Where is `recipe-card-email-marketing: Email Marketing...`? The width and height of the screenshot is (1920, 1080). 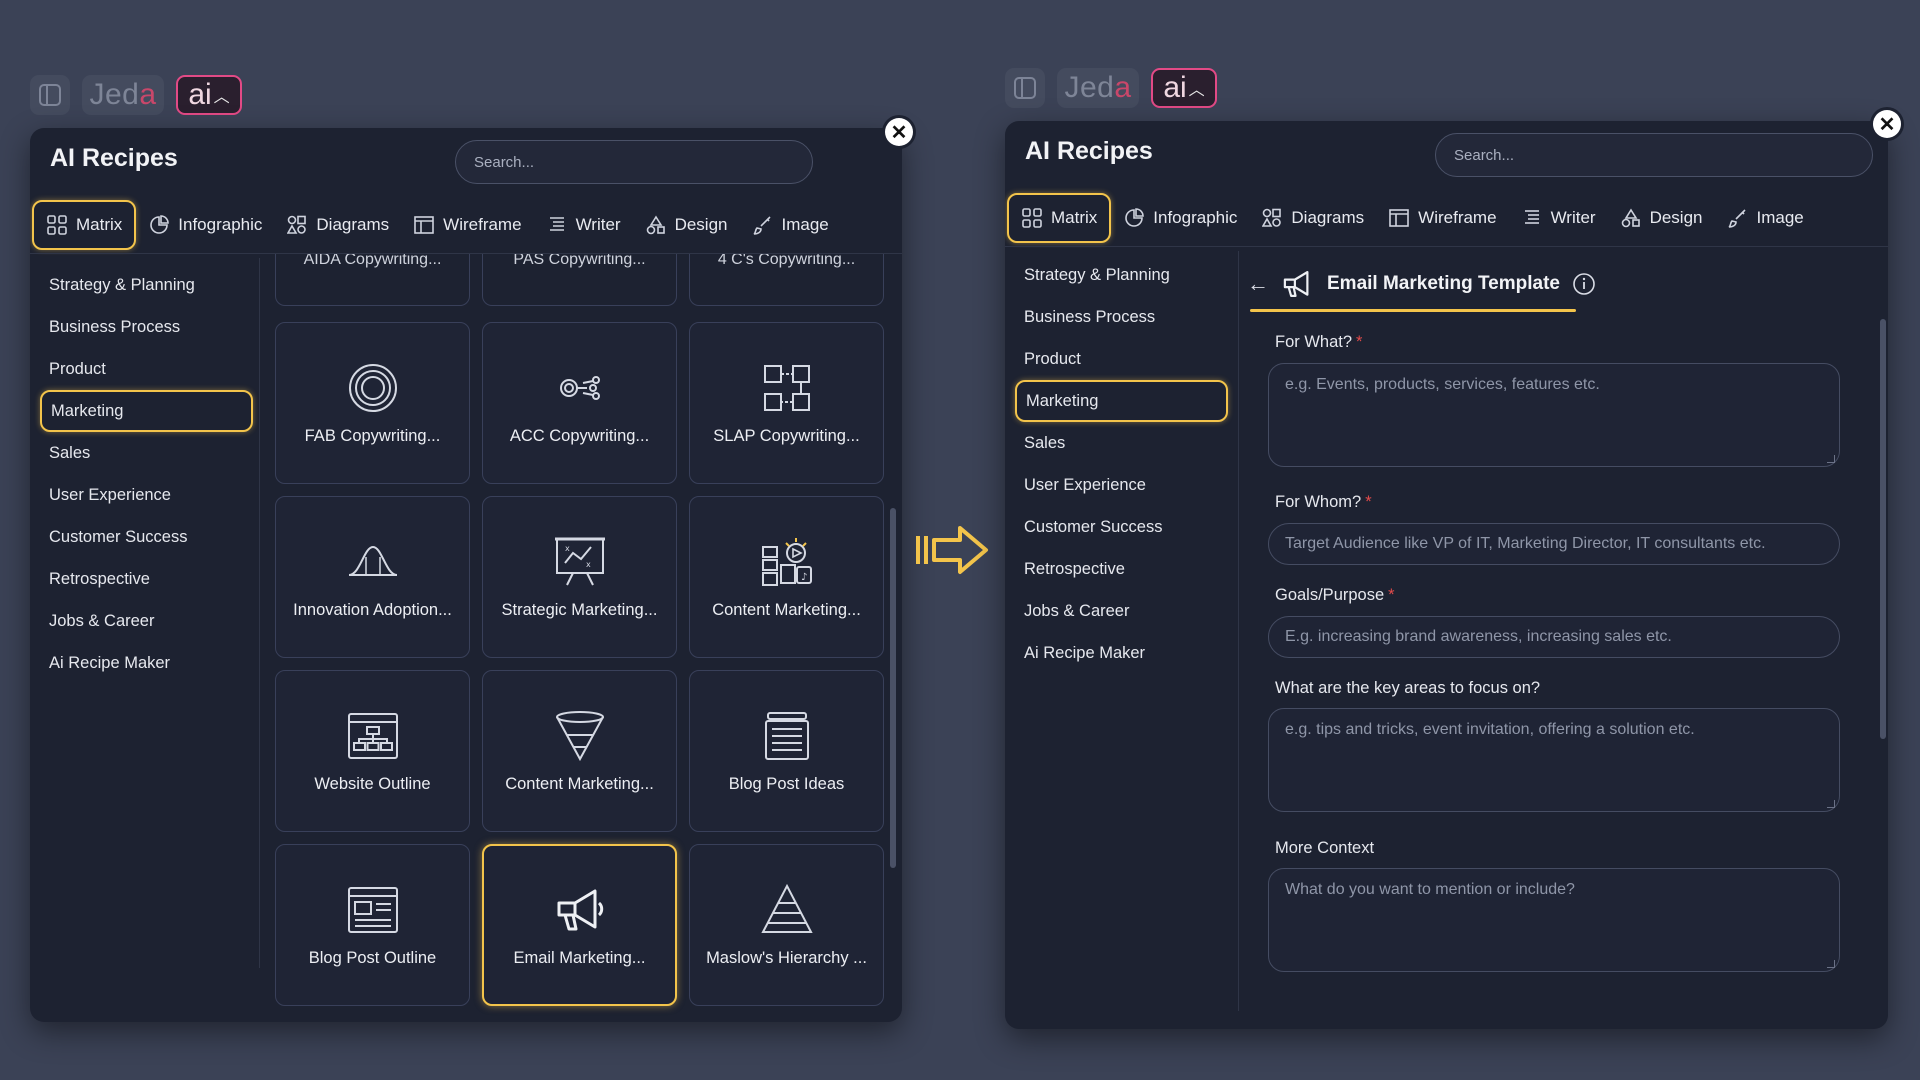 recipe-card-email-marketing: Email Marketing... is located at coordinates (579, 925).